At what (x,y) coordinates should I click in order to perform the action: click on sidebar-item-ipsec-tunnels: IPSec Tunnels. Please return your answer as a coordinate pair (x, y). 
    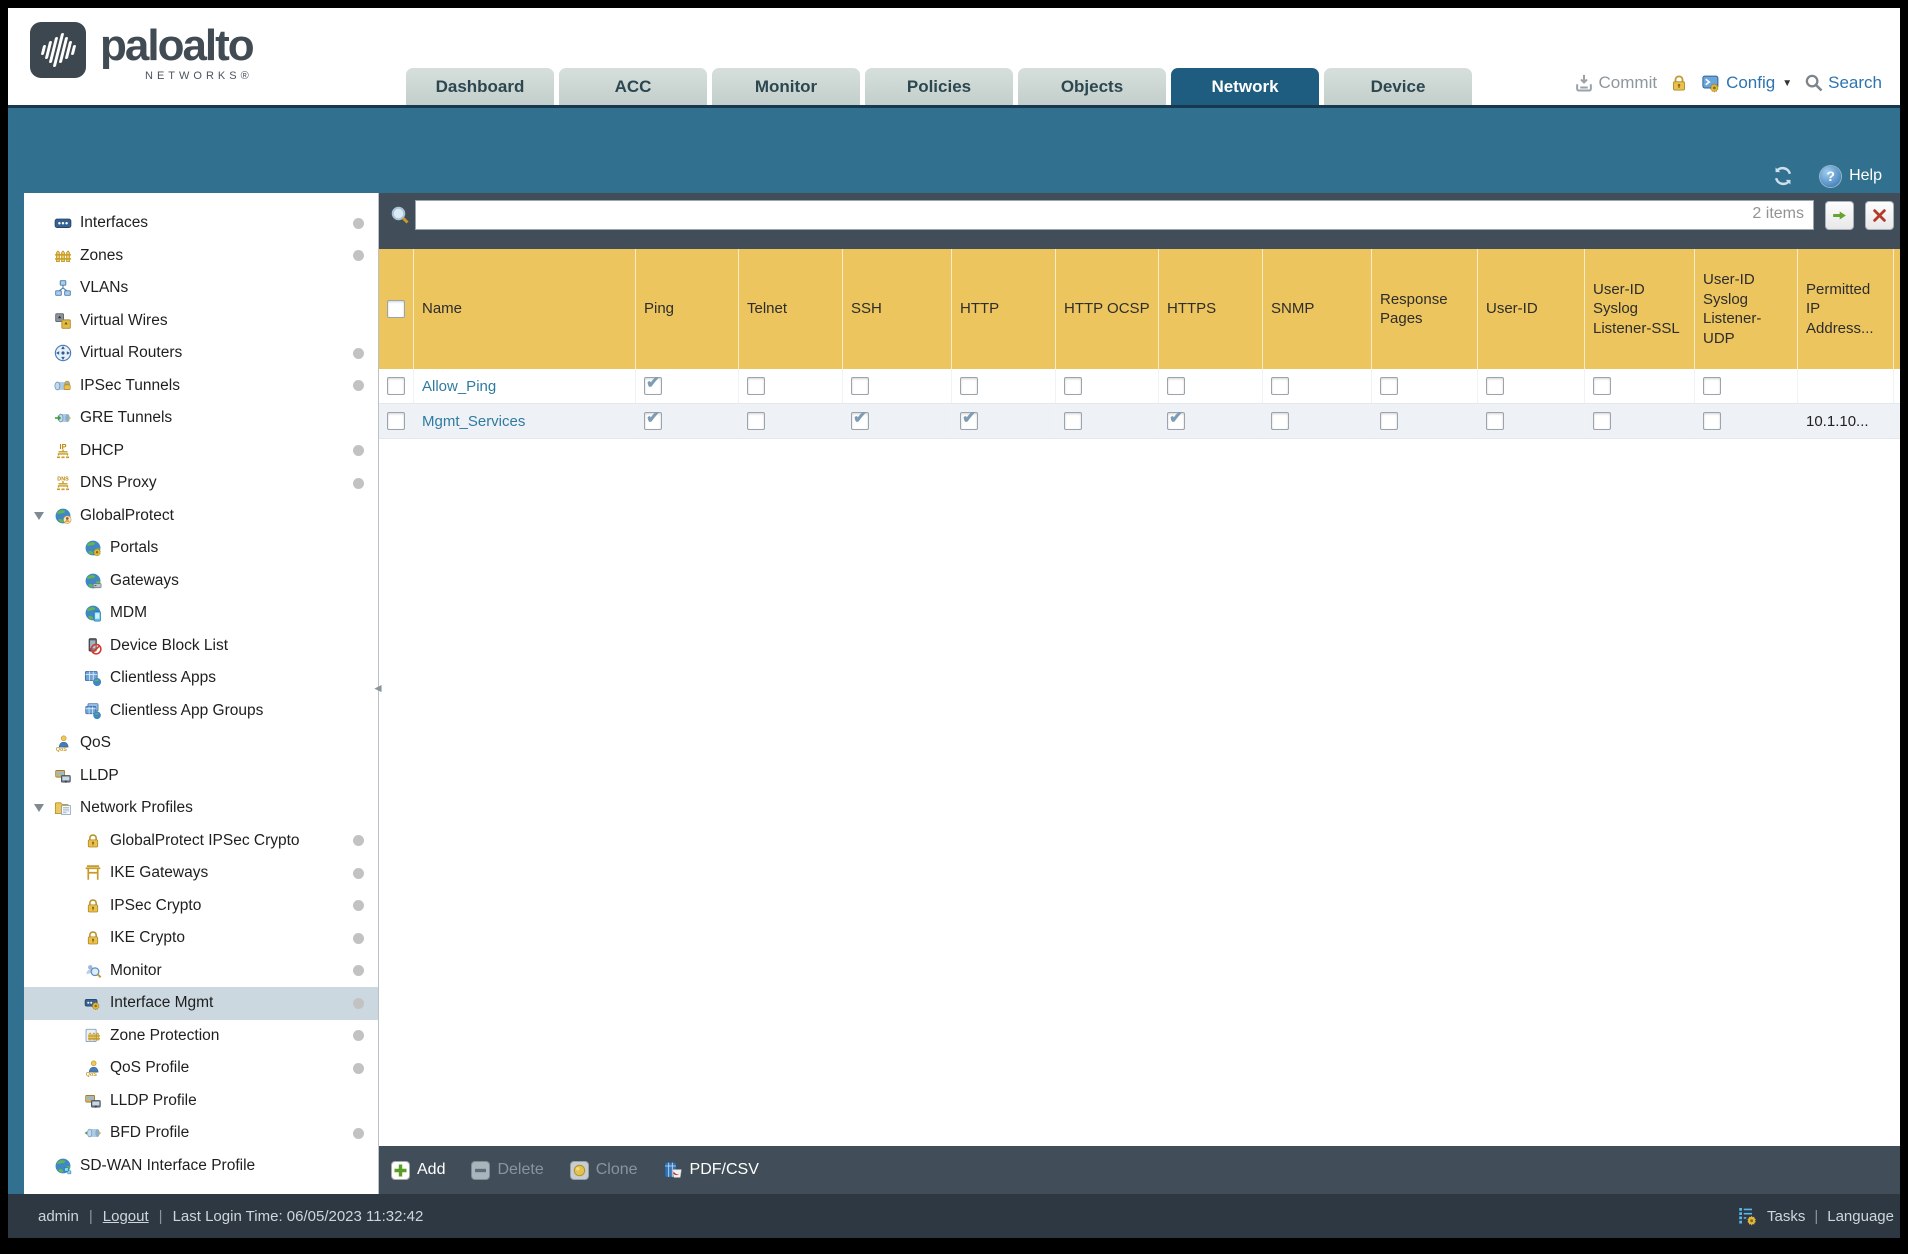
    Looking at the image, I should click on (201, 386).